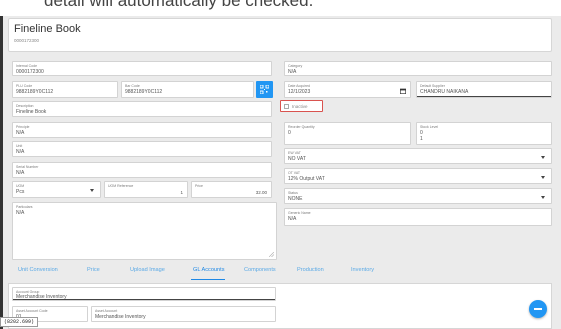 The height and width of the screenshot is (329, 561). What do you see at coordinates (27, 167) in the screenshot?
I see `field-label: Serial Number` at bounding box center [27, 167].